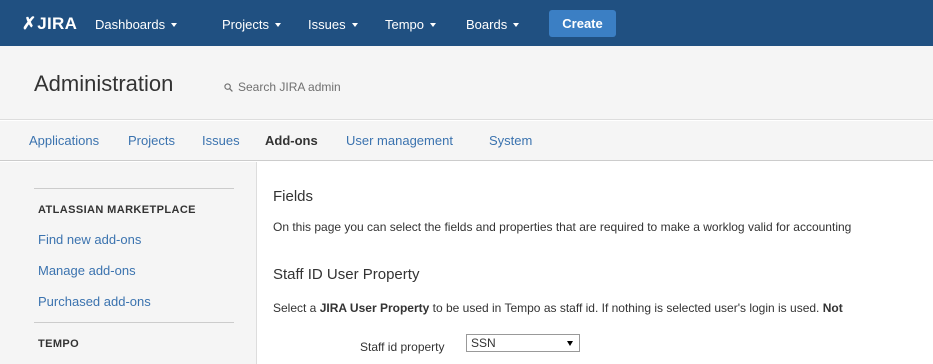  What do you see at coordinates (487, 24) in the screenshot?
I see `nav-boards-label: Boards` at bounding box center [487, 24].